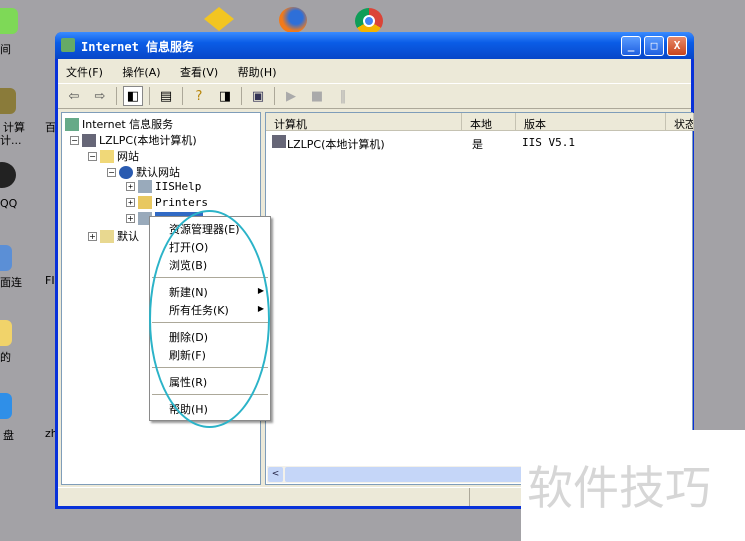 This screenshot has height=541, width=745. What do you see at coordinates (225, 96) in the screenshot?
I see `action-pane-icon: ◨` at bounding box center [225, 96].